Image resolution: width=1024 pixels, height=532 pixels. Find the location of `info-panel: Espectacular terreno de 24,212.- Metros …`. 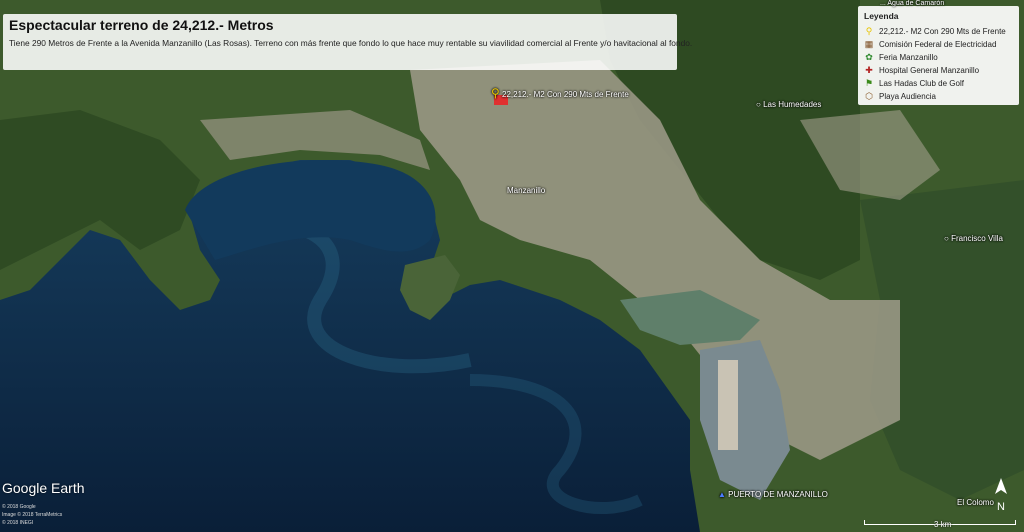

info-panel: Espectacular terreno de 24,212.- Metros … is located at coordinates (347, 42).